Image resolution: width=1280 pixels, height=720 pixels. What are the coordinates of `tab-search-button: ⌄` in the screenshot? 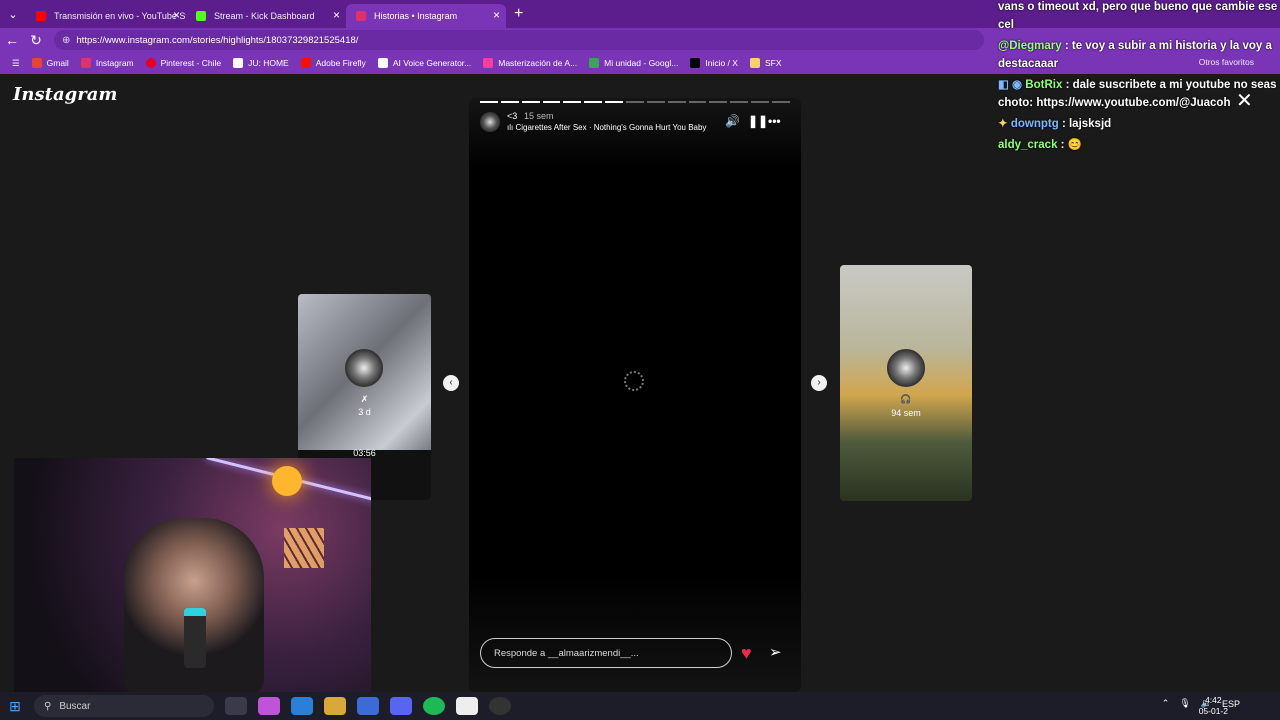 It's located at (13, 14).